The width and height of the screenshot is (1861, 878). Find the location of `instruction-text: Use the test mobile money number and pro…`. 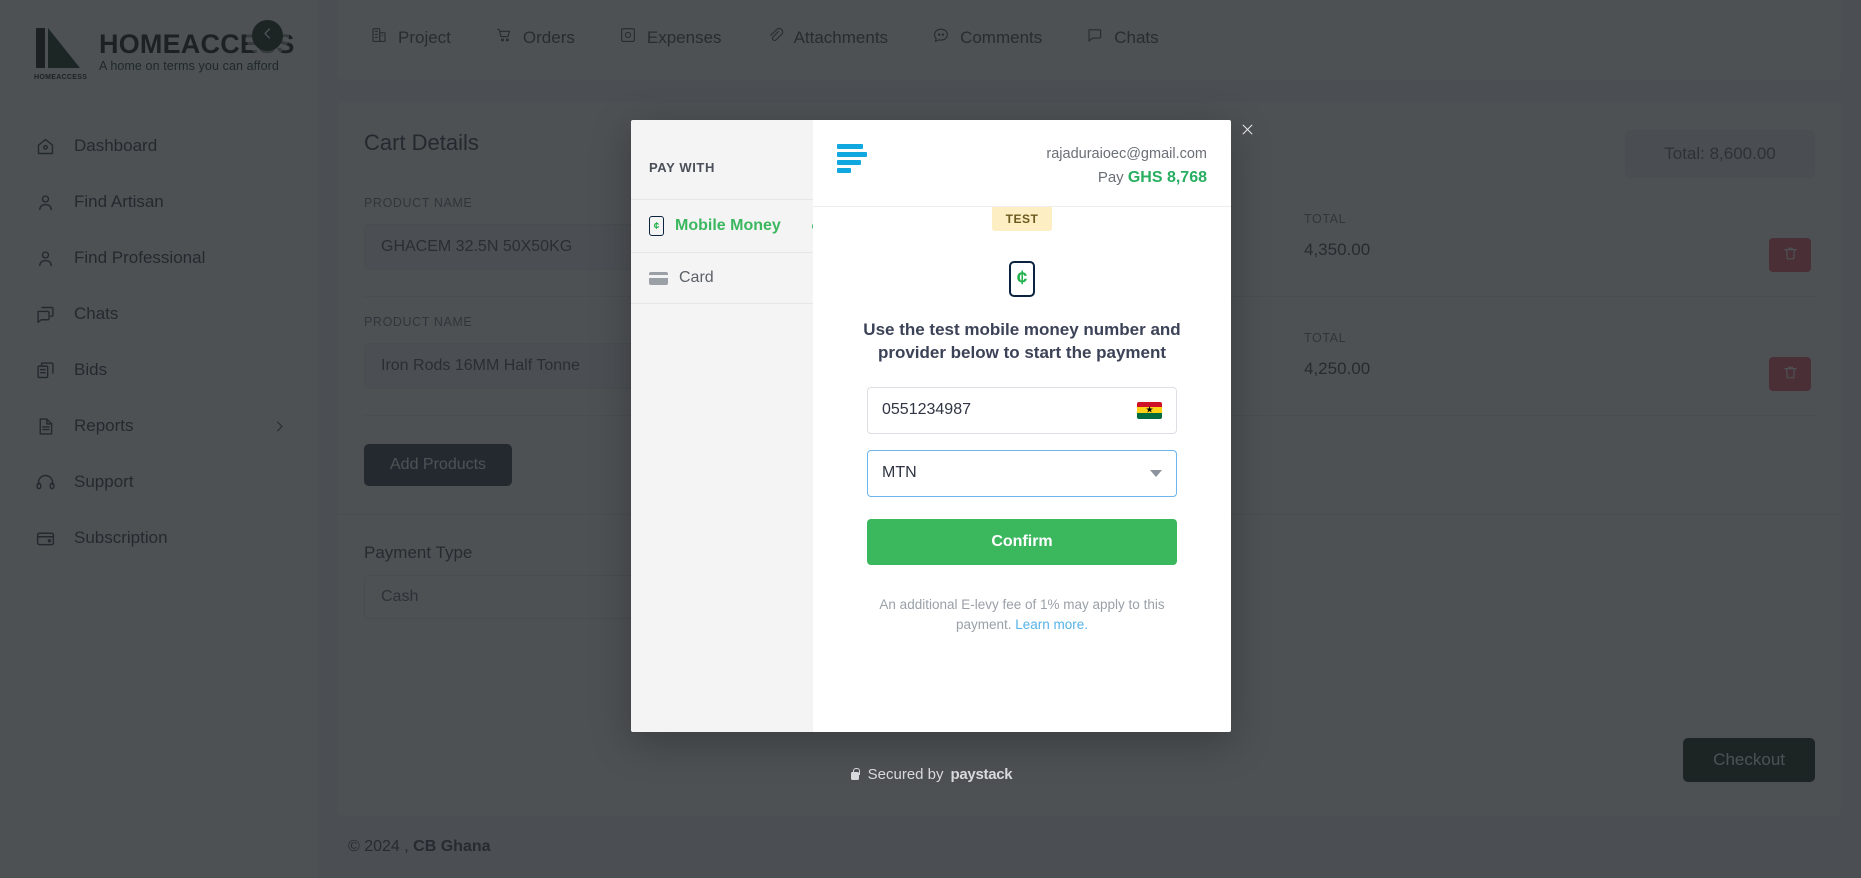

instruction-text: Use the test mobile money number and pro… is located at coordinates (1022, 340).